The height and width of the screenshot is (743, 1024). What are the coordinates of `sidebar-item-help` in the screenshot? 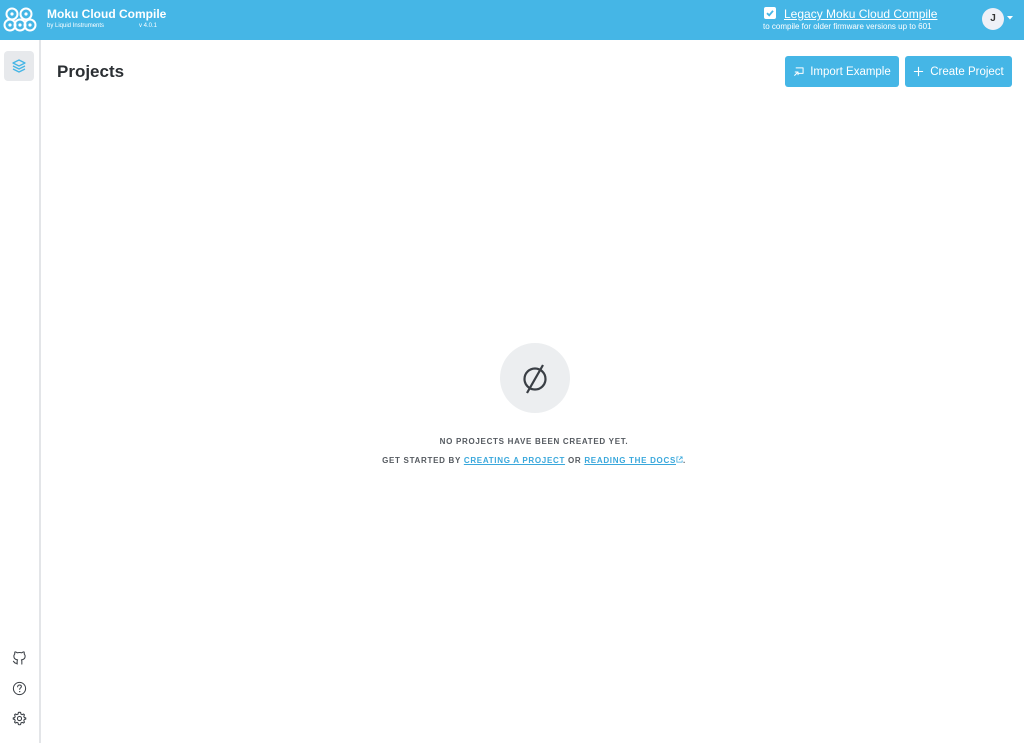 It's located at (19, 688).